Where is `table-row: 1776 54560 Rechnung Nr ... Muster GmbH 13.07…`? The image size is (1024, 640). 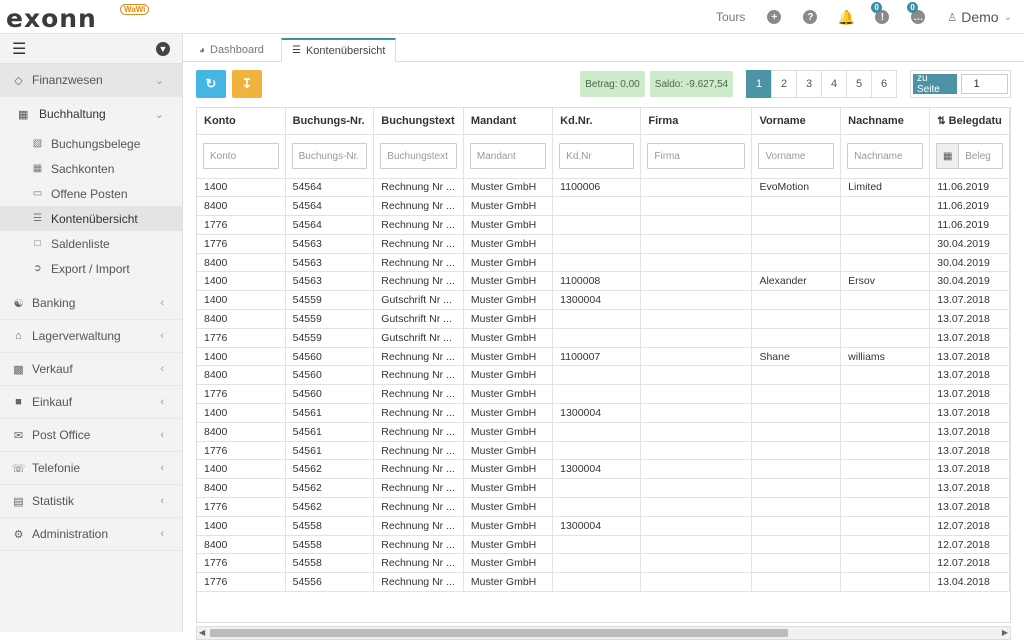
table-row: 1776 54560 Rechnung Nr ... Muster GmbH 13.07… is located at coordinates (603, 394).